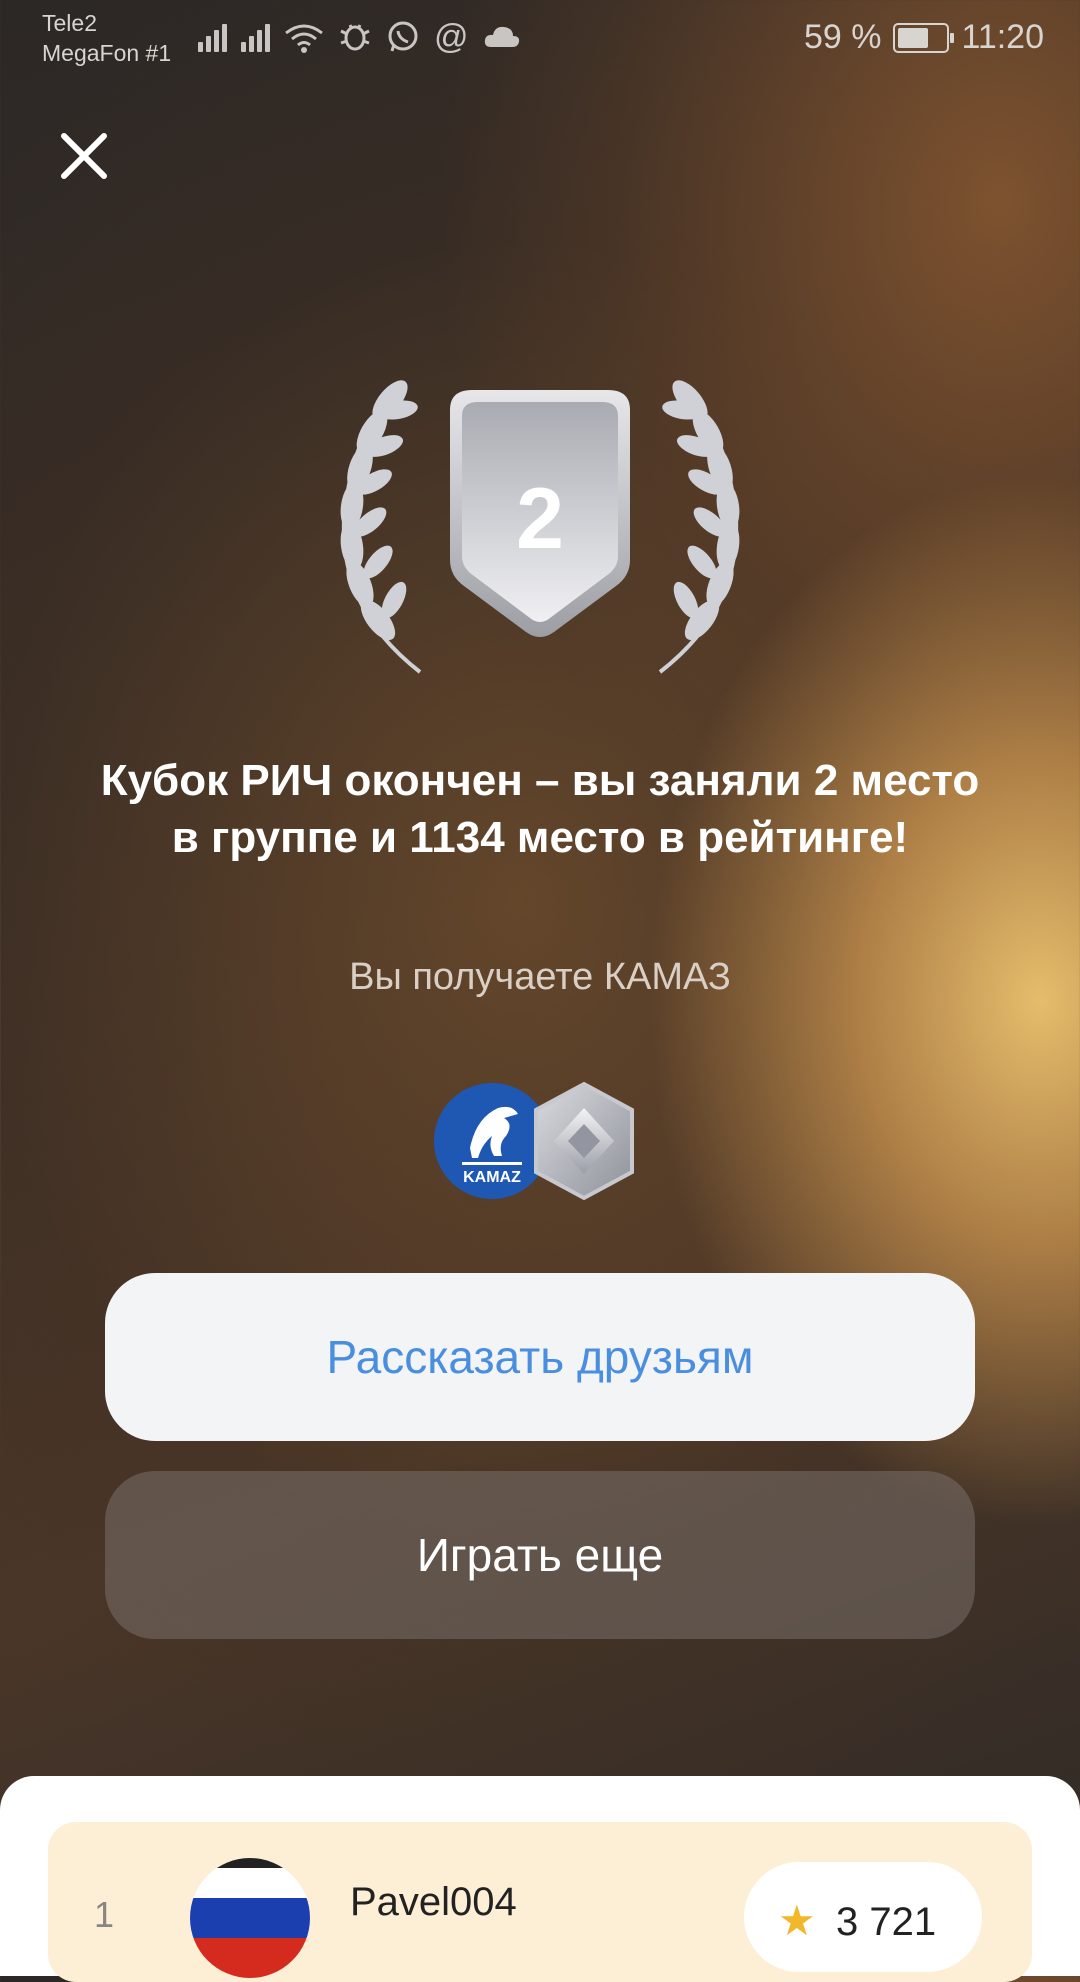 The width and height of the screenshot is (1080, 1982). Describe the element at coordinates (540, 38) in the screenshot. I see `status-bar: Tele2 MegaFon #1 @ 59 % 11:20` at that location.